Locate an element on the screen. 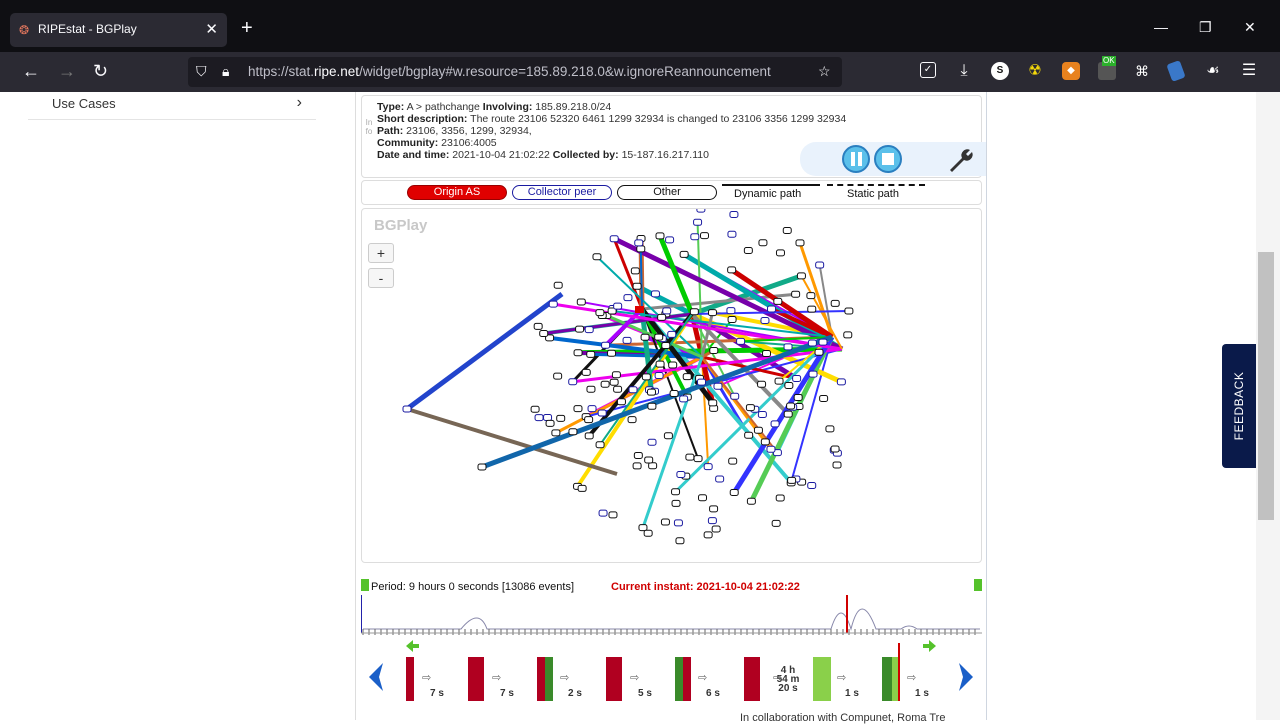 Image resolution: width=1280 pixels, height=724 pixels. browser-tab: ❂ RIPEstat - BGPlay ✕ is located at coordinates (118, 30).